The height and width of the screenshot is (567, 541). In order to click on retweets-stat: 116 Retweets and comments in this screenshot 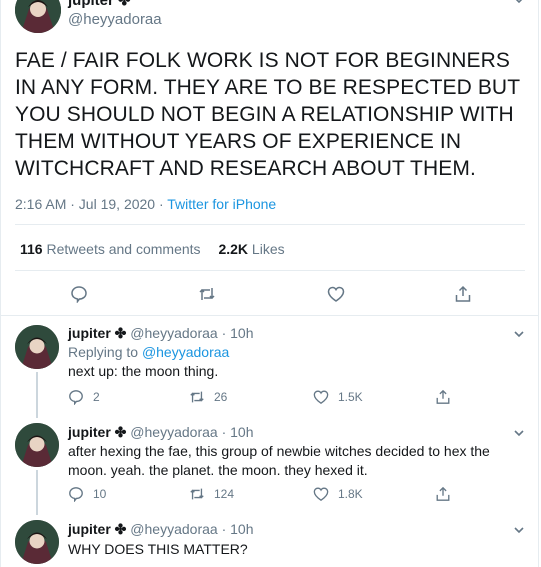, I will do `click(110, 249)`.